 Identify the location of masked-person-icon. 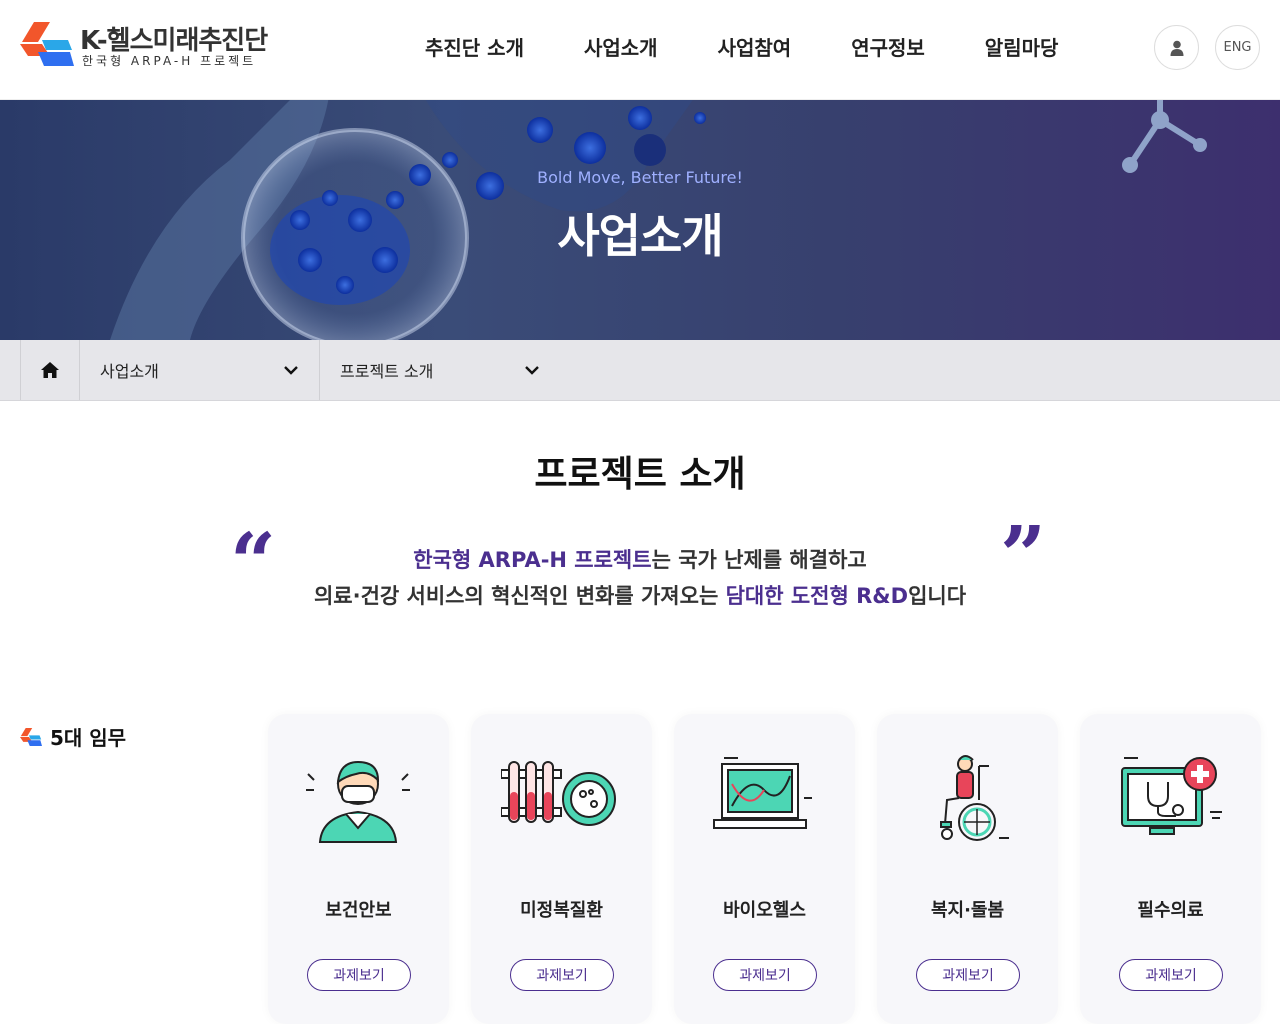
(358, 801).